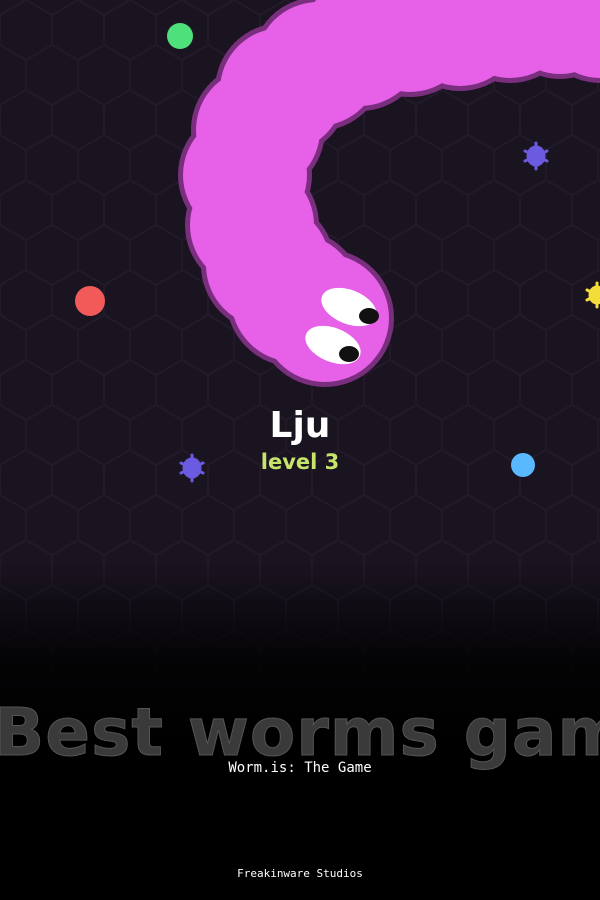  I want to click on player-level: level 3, so click(300, 462).